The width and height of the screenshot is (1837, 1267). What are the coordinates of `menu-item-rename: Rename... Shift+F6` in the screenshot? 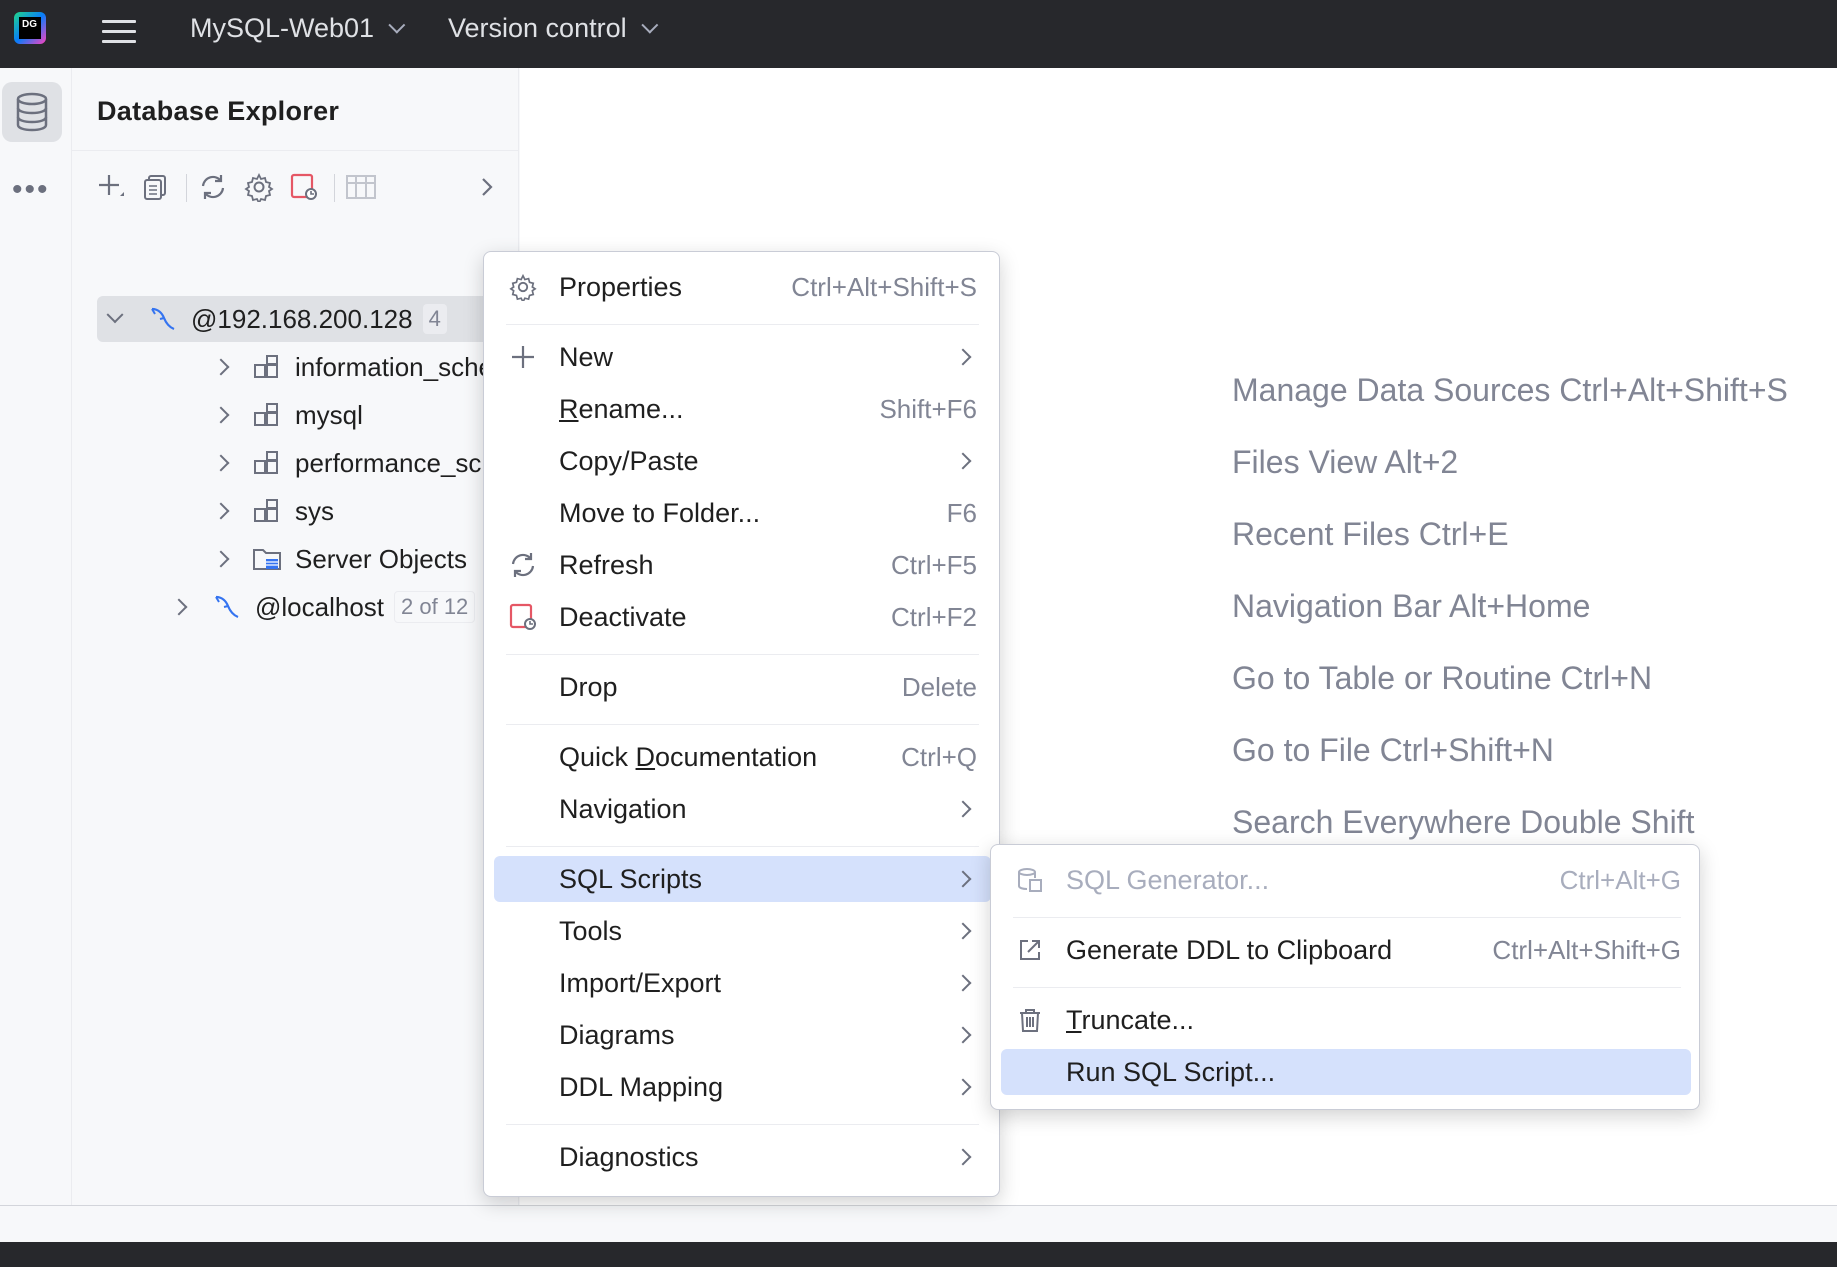 It's located at (742, 409).